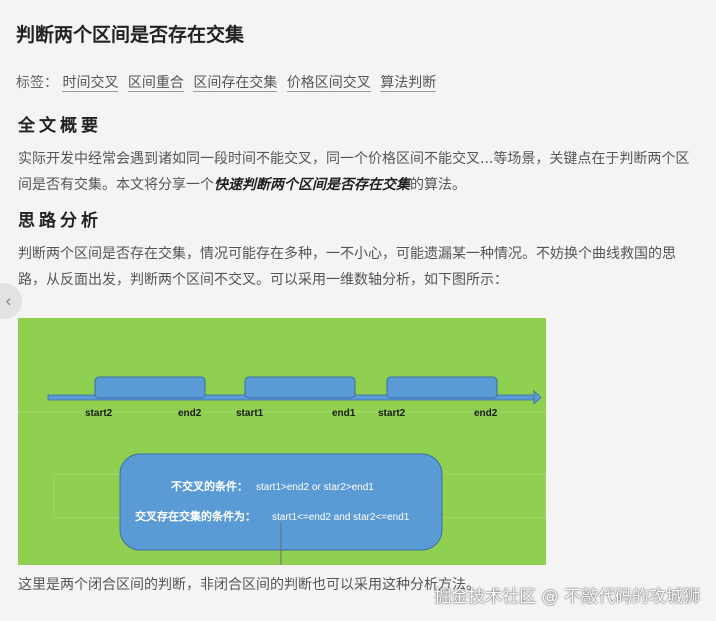 The height and width of the screenshot is (621, 716). Describe the element at coordinates (235, 83) in the screenshot. I see `tag-interval-intersection: 区间存在交集` at that location.